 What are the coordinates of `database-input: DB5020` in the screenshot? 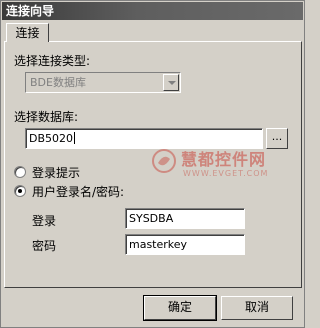 It's located at (144, 138).